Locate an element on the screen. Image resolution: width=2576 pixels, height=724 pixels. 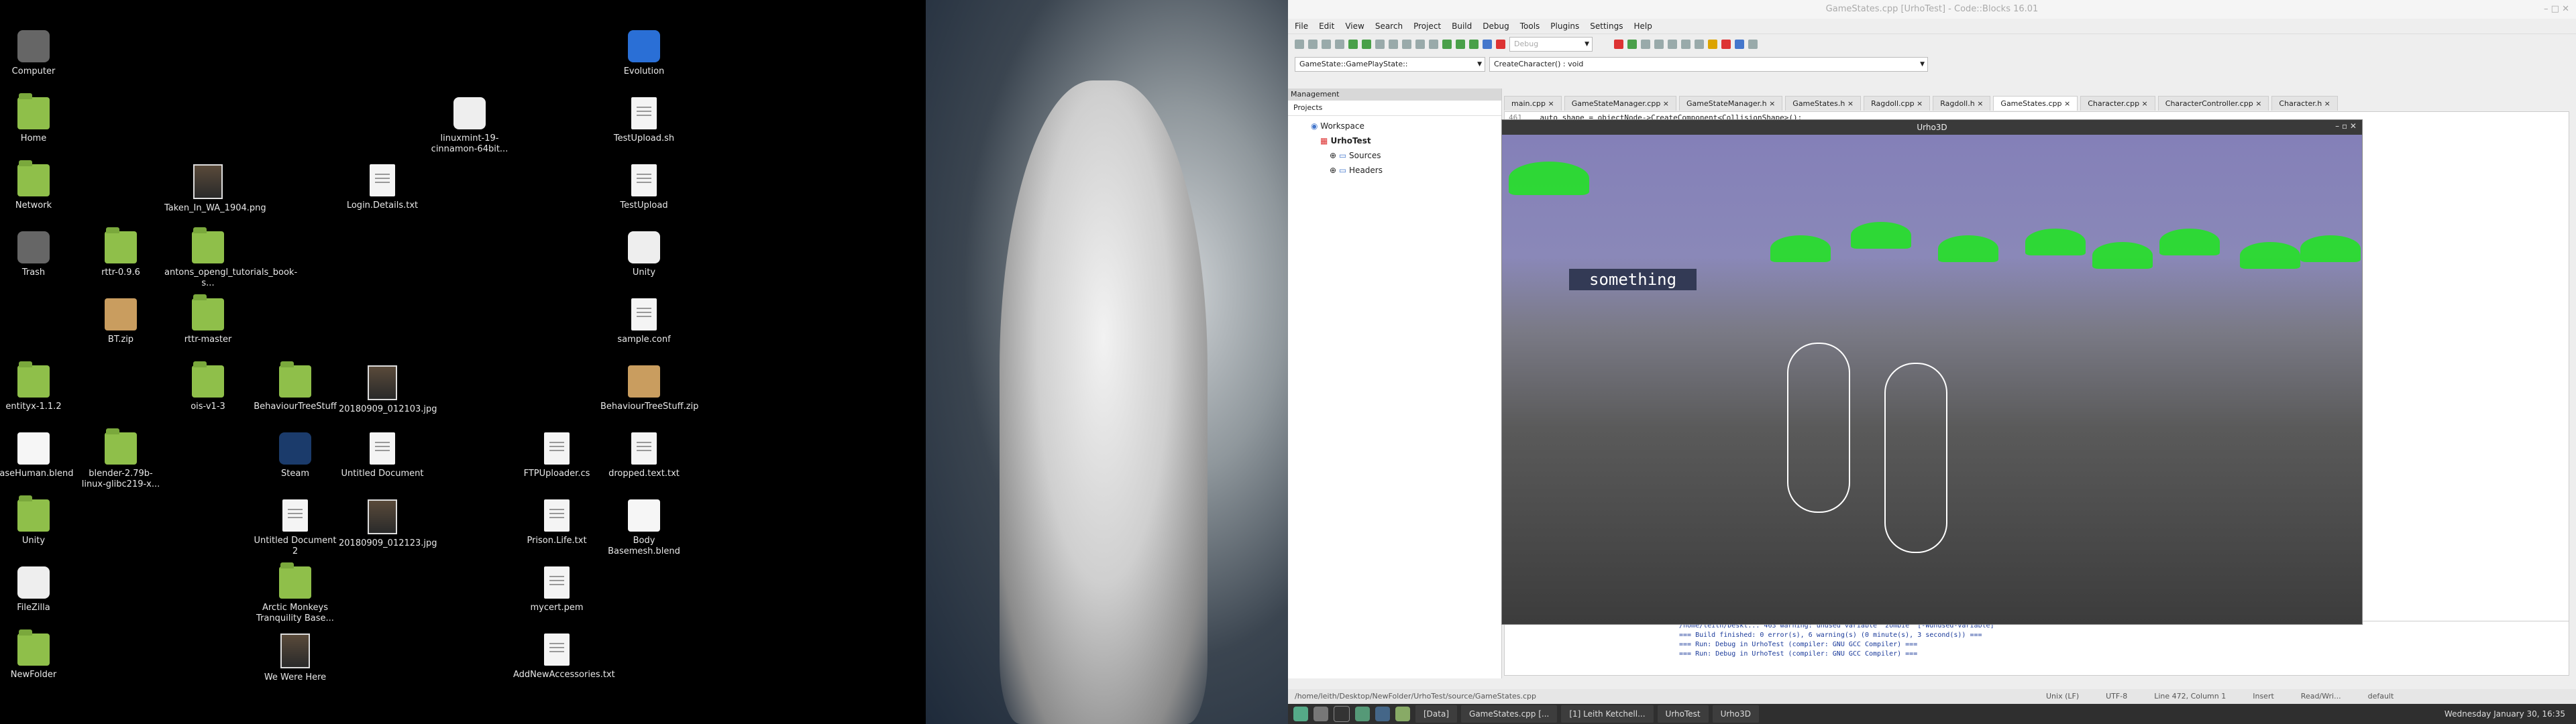
desktop-icon: FTPUploader.cs is located at coordinates (556, 455).